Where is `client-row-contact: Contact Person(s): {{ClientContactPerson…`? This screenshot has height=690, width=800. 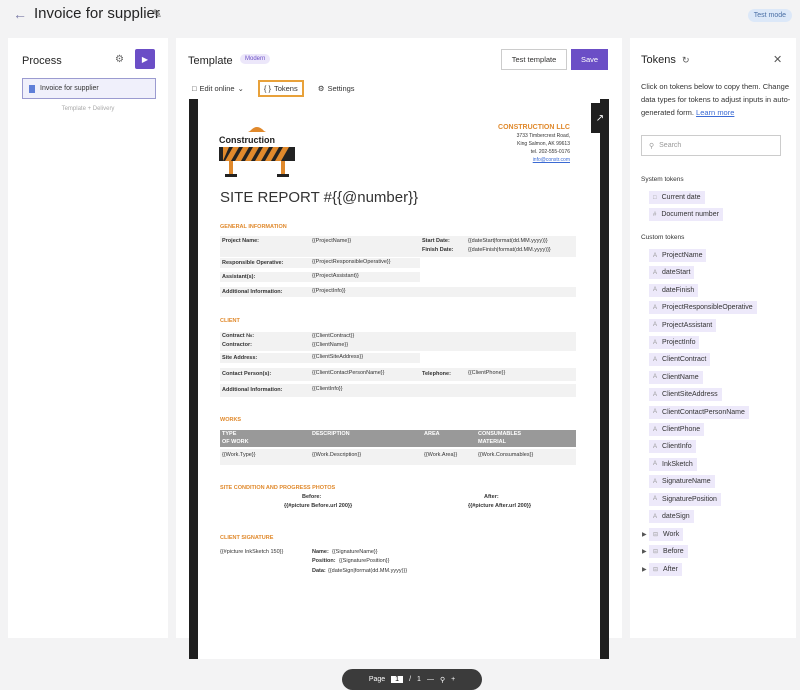
client-row-contact: Contact Person(s): {{ClientContactPerson… is located at coordinates (398, 374).